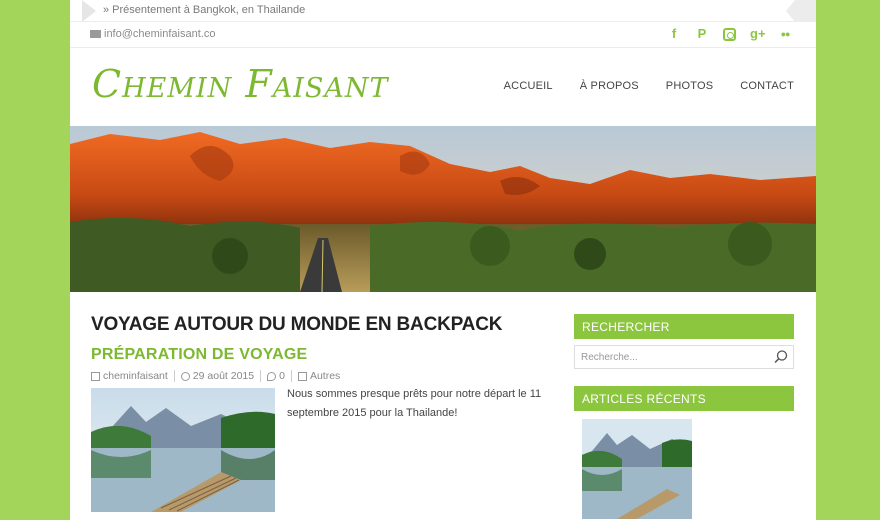  What do you see at coordinates (702, 34) in the screenshot?
I see `pinterest-icon: P` at bounding box center [702, 34].